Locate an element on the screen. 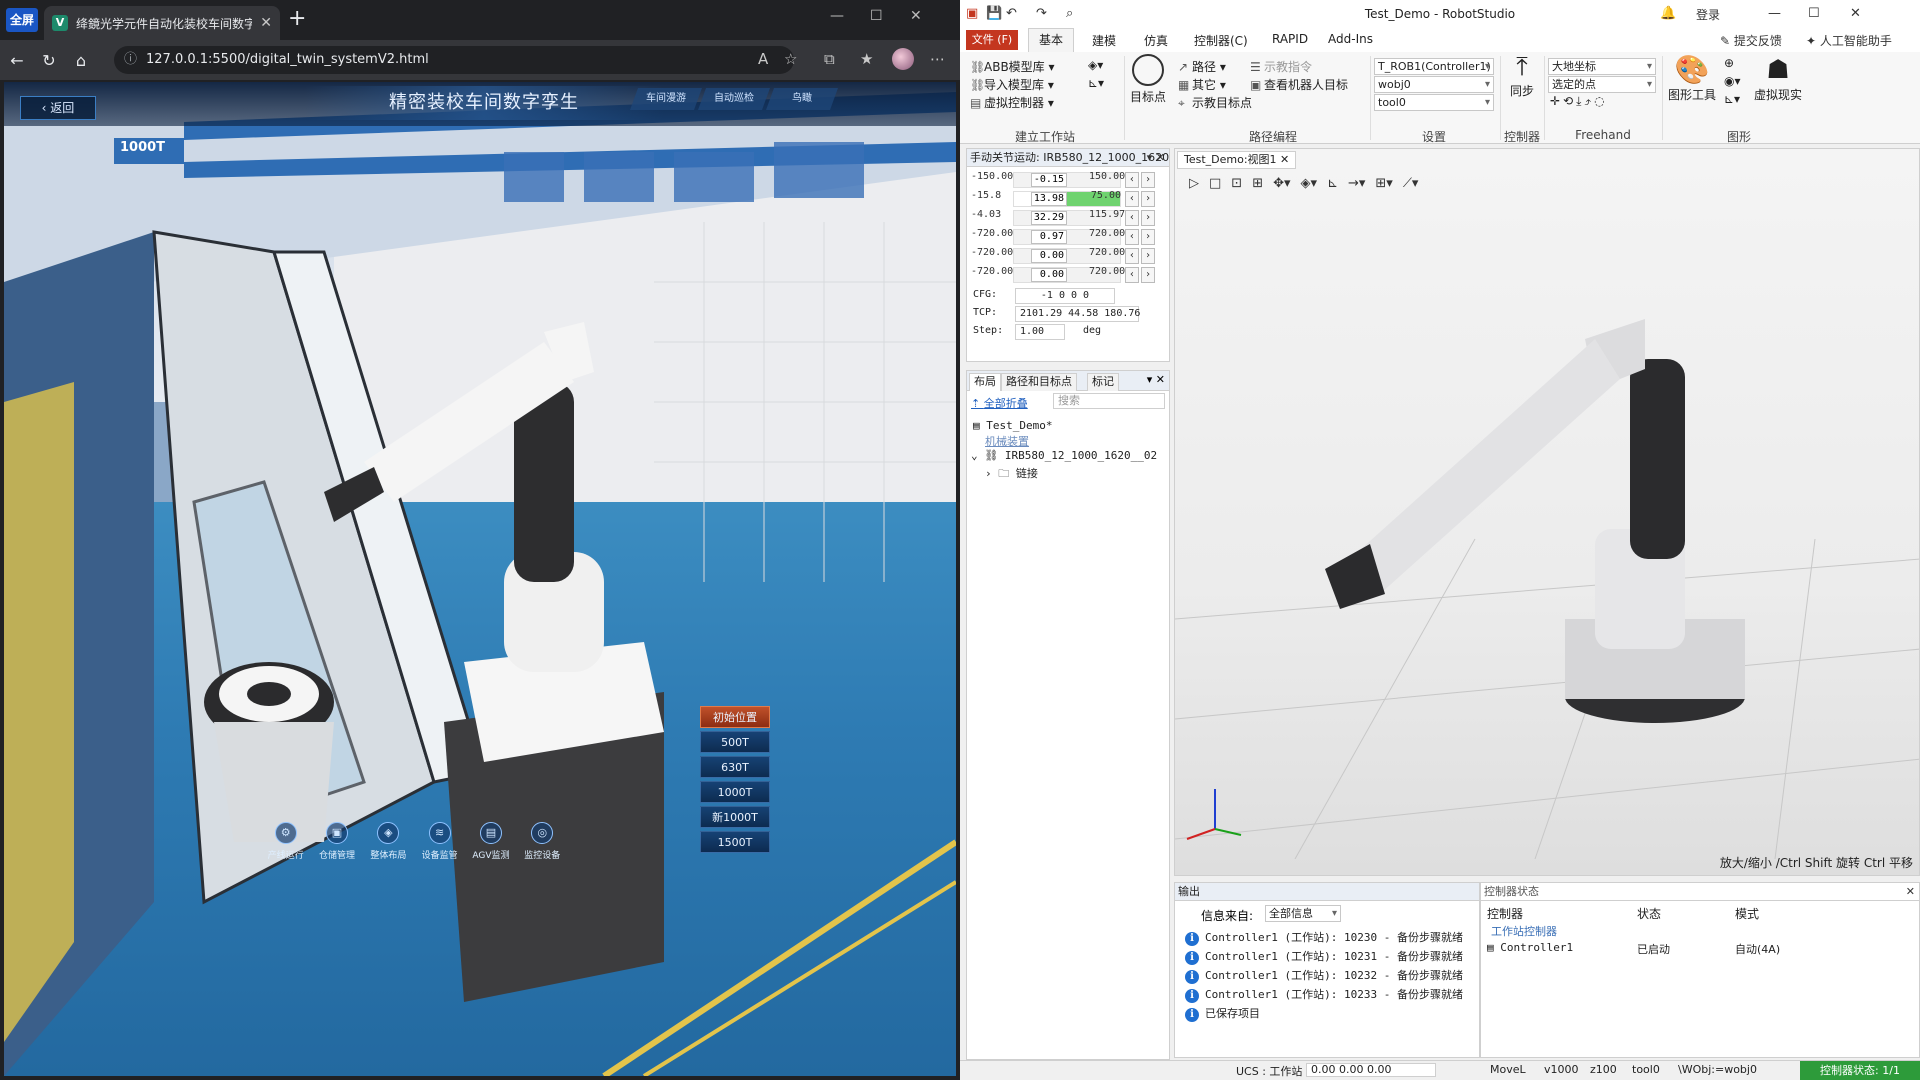 Image resolution: width=1920 pixels, height=1080 pixels. new-tab-button: + is located at coordinates (297, 18).